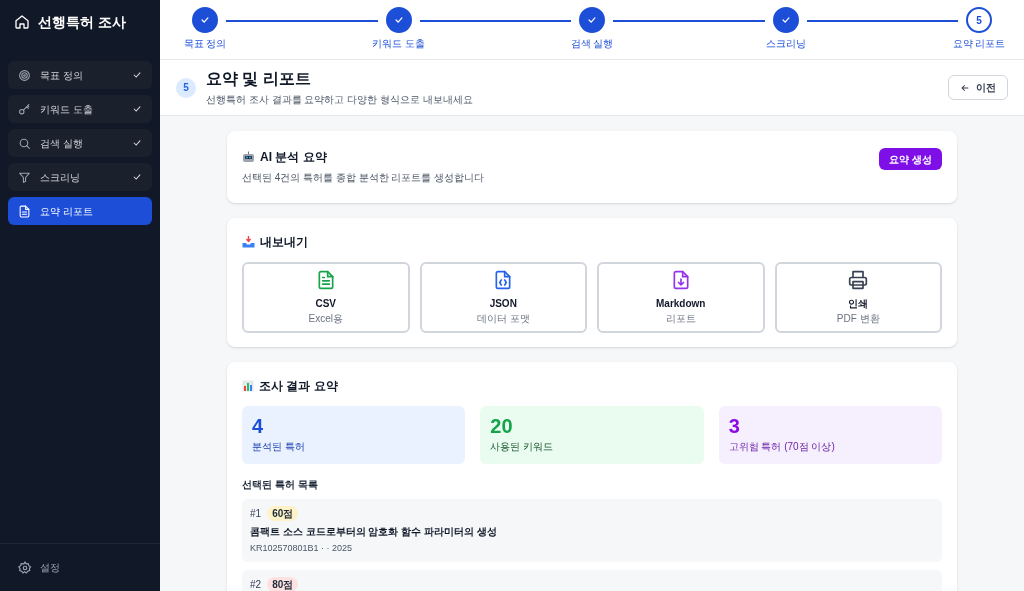 The height and width of the screenshot is (591, 1024). What do you see at coordinates (978, 87) in the screenshot?
I see `back-button: 이전` at bounding box center [978, 87].